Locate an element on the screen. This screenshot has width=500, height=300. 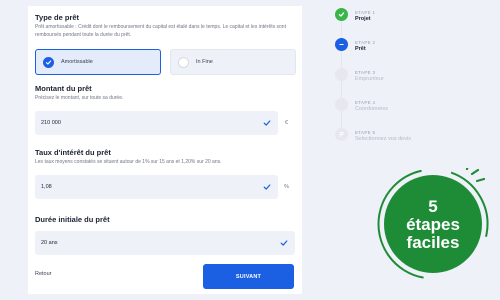
option-label: In Fine is located at coordinates (204, 62).